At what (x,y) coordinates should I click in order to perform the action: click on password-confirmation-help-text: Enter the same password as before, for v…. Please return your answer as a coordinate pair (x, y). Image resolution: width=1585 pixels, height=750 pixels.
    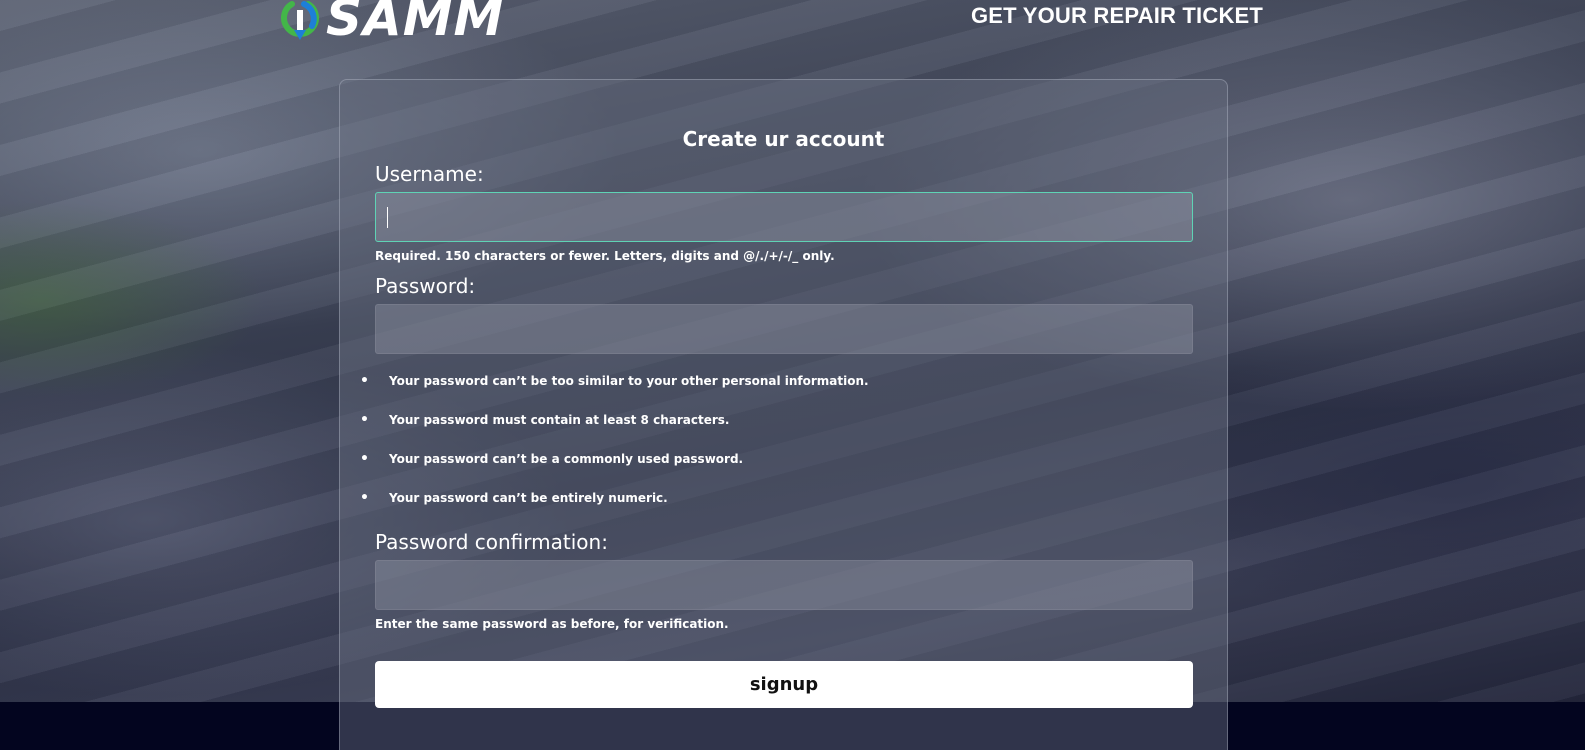
    Looking at the image, I should click on (552, 624).